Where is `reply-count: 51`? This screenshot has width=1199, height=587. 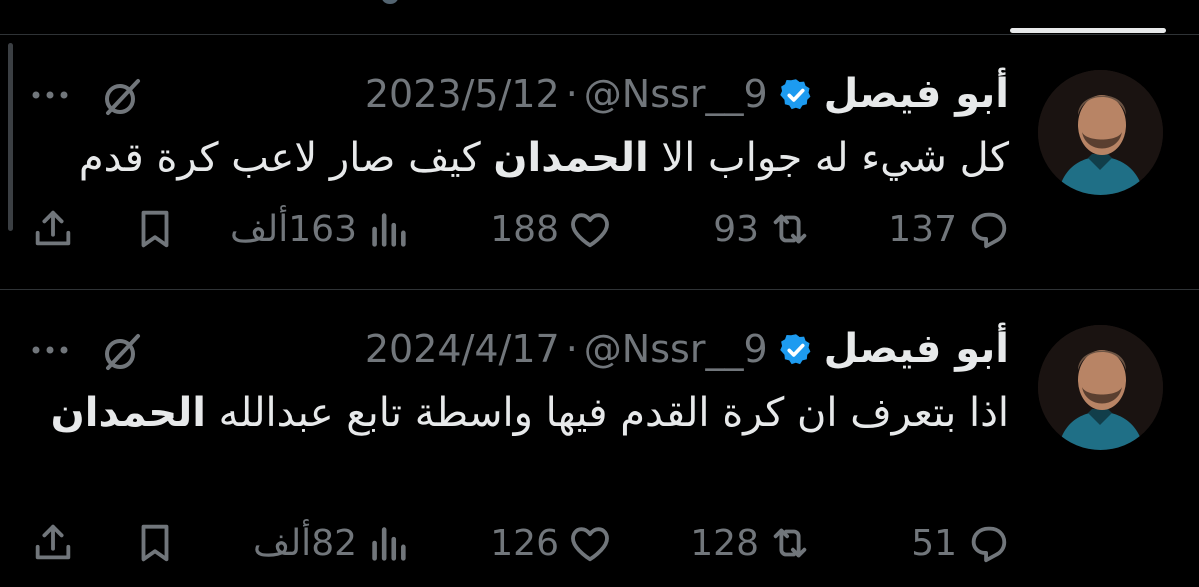 reply-count: 51 is located at coordinates (934, 543).